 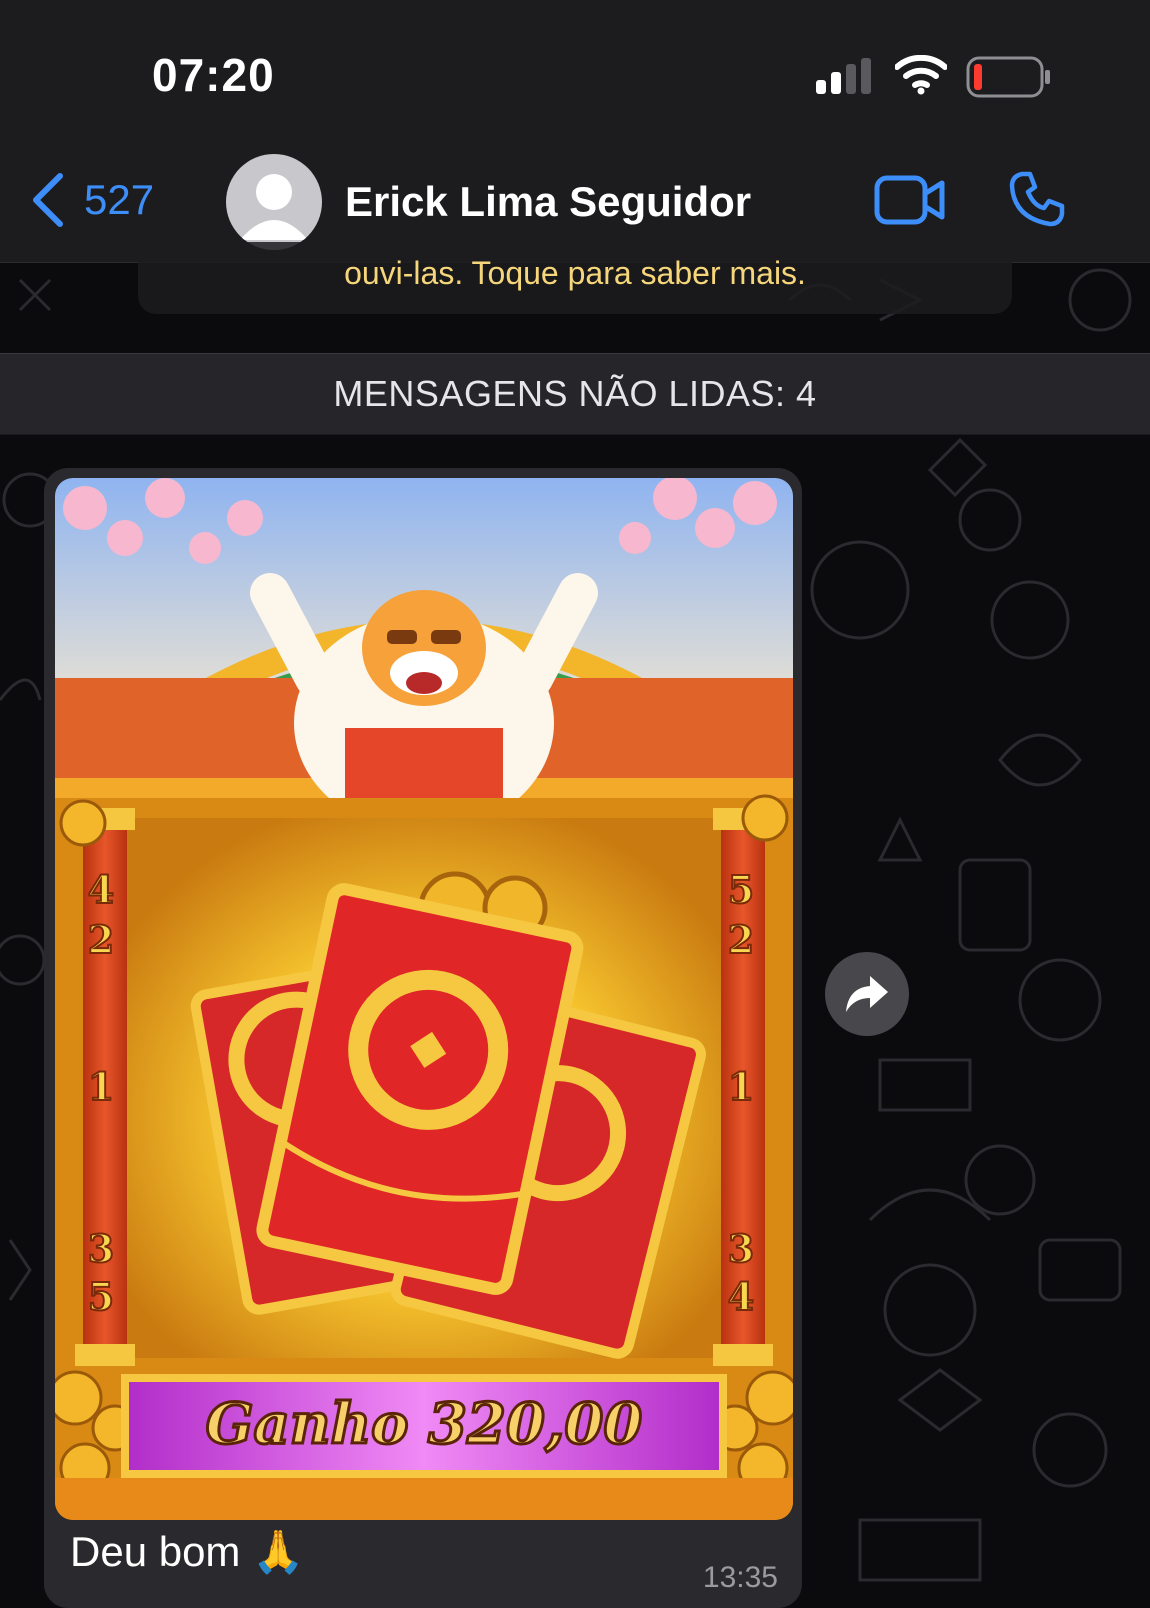 What do you see at coordinates (274, 207) in the screenshot?
I see `person-silhouette-icon` at bounding box center [274, 207].